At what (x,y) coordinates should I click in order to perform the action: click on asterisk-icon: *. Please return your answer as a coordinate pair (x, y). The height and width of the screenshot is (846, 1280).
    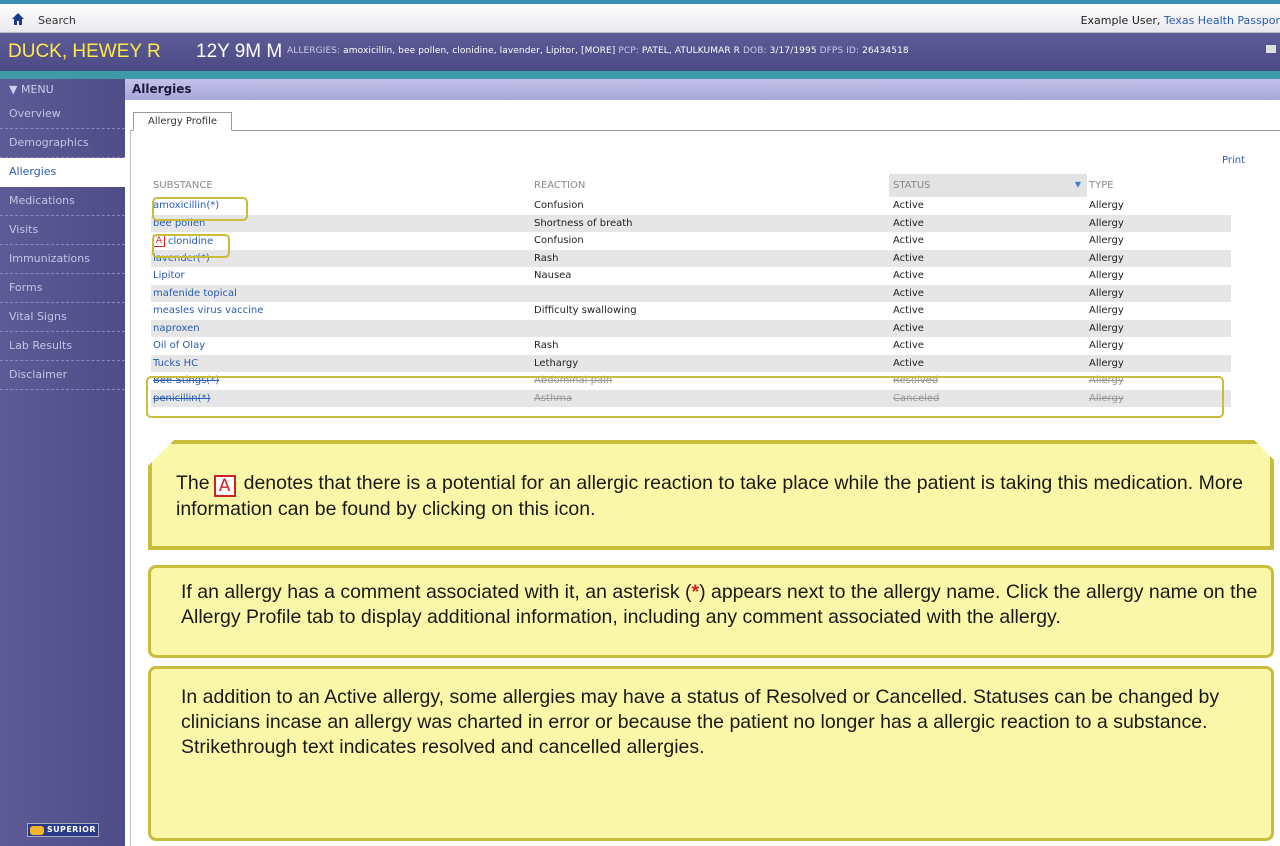
    Looking at the image, I should click on (695, 592).